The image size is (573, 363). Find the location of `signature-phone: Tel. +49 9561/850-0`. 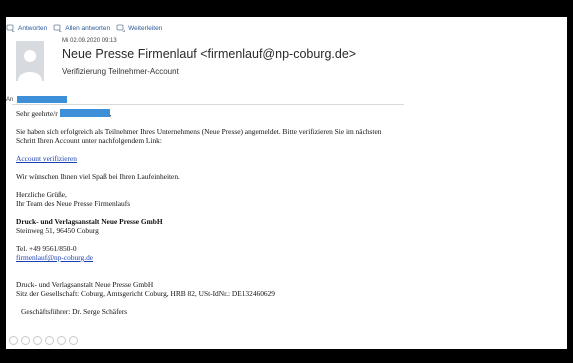

signature-phone: Tel. +49 9561/850-0 is located at coordinates (46, 248).